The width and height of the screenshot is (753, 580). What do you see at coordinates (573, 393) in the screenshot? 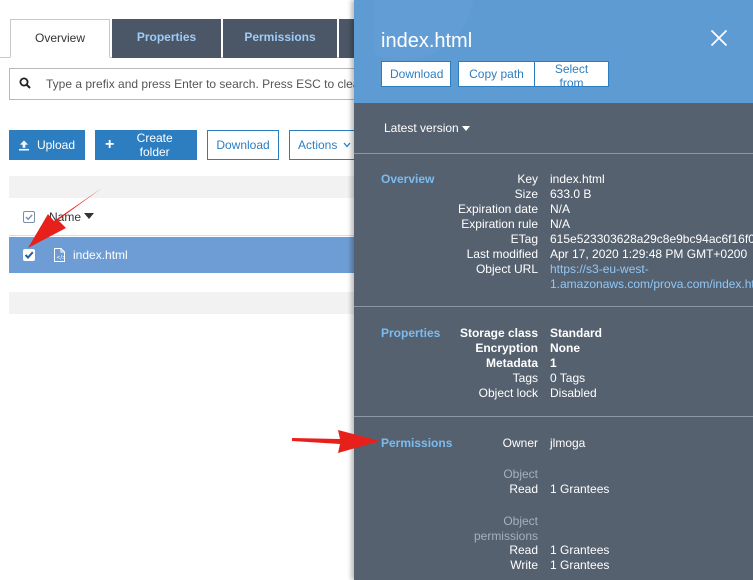
I see `object-lock-value: Disabled` at bounding box center [573, 393].